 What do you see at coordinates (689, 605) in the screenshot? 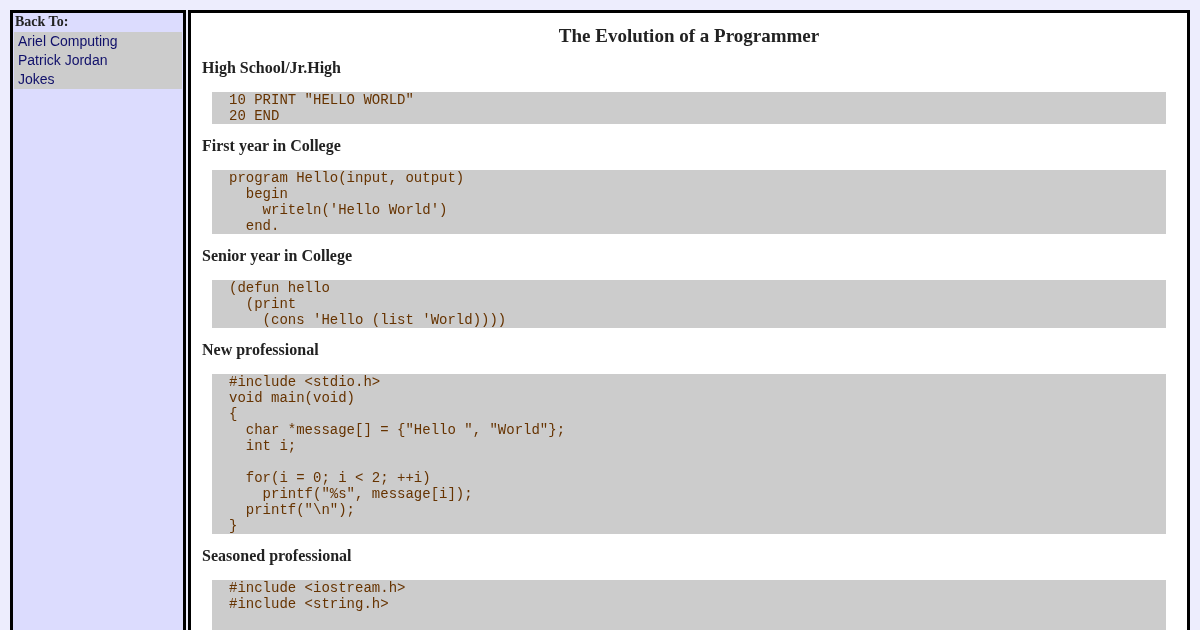
I see `code-block: #include <iostream.h> #include <string.h>` at bounding box center [689, 605].